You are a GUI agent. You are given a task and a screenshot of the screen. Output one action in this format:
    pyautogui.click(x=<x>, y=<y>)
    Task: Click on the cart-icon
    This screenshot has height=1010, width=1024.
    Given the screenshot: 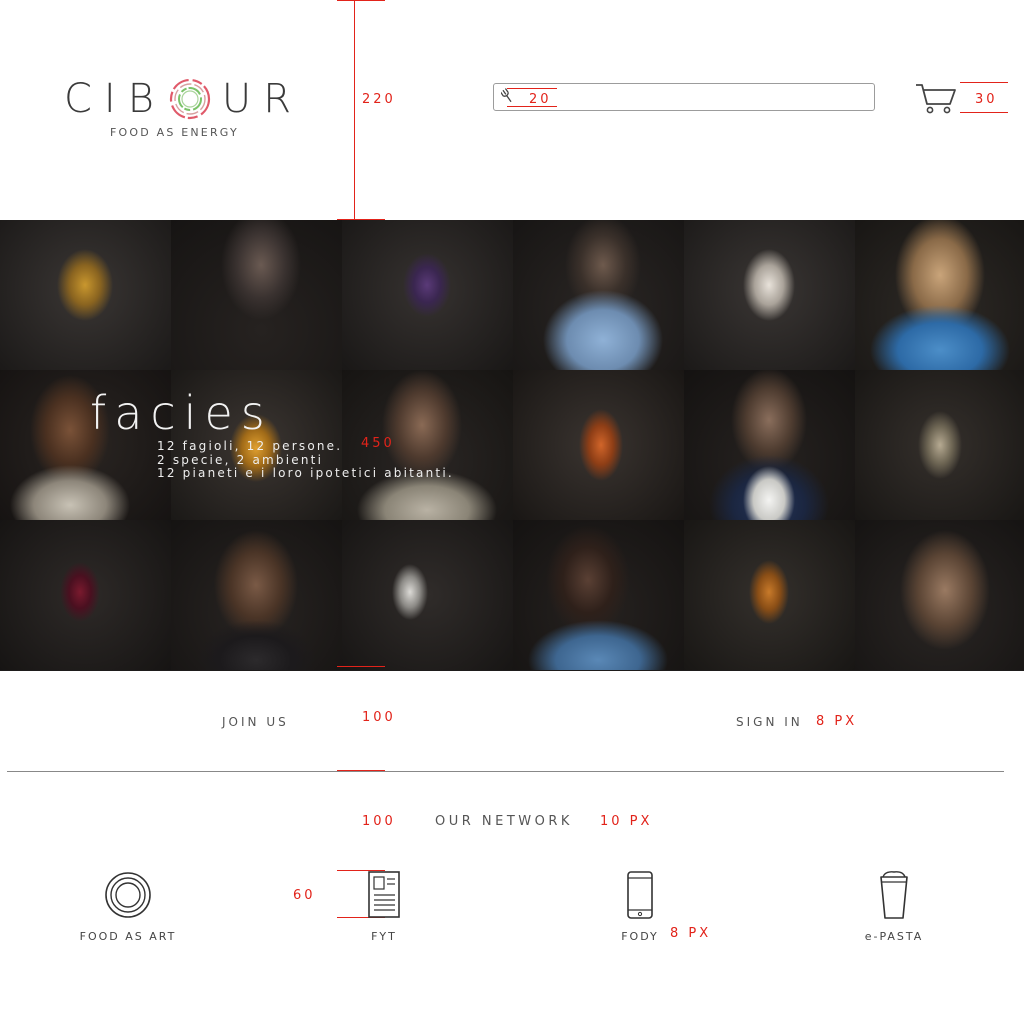 What is the action you would take?
    pyautogui.click(x=936, y=102)
    